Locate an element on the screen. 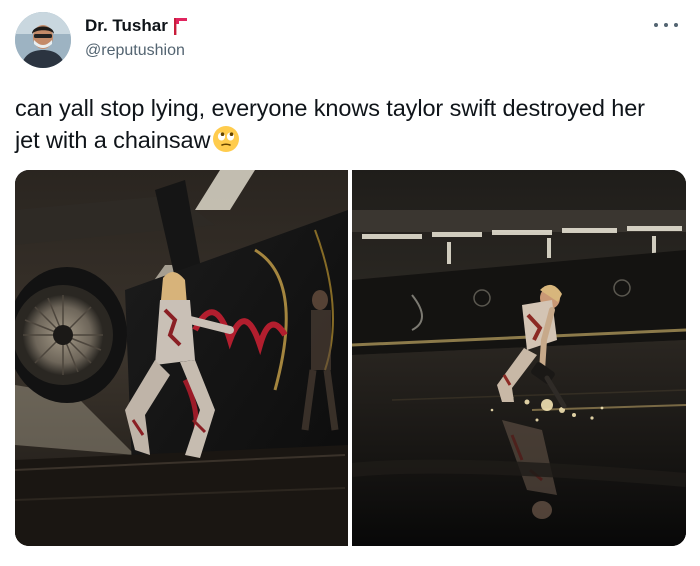 The image size is (700, 566). avatar is located at coordinates (43, 40).